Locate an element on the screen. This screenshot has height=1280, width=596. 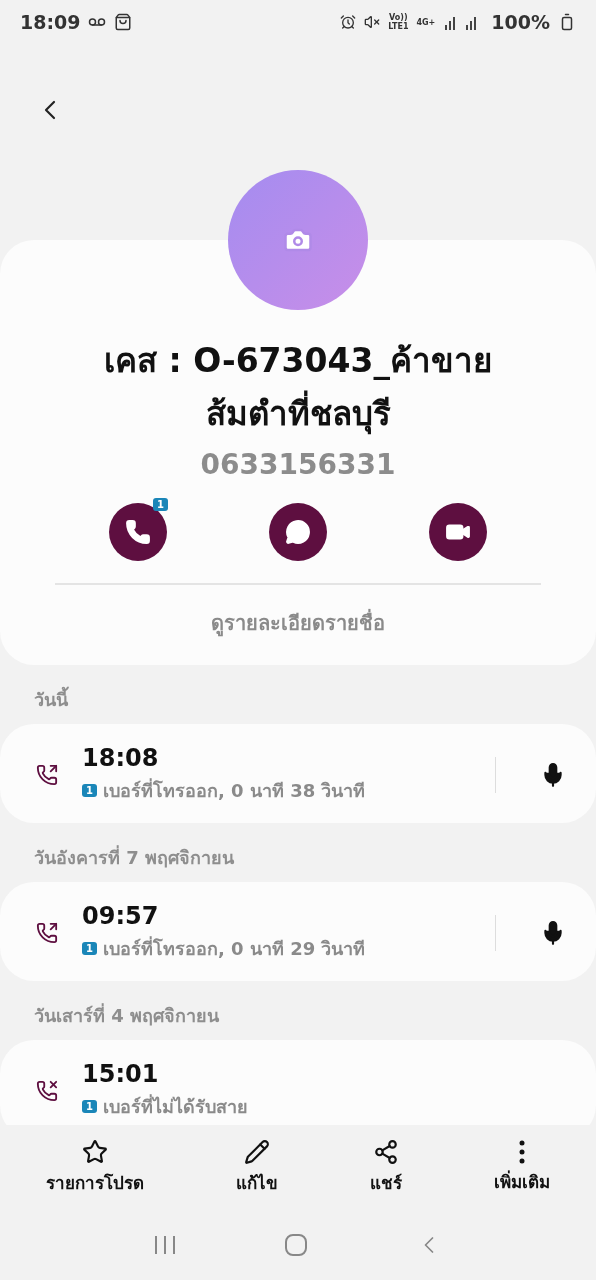
alarm-icon is located at coordinates (348, 22).